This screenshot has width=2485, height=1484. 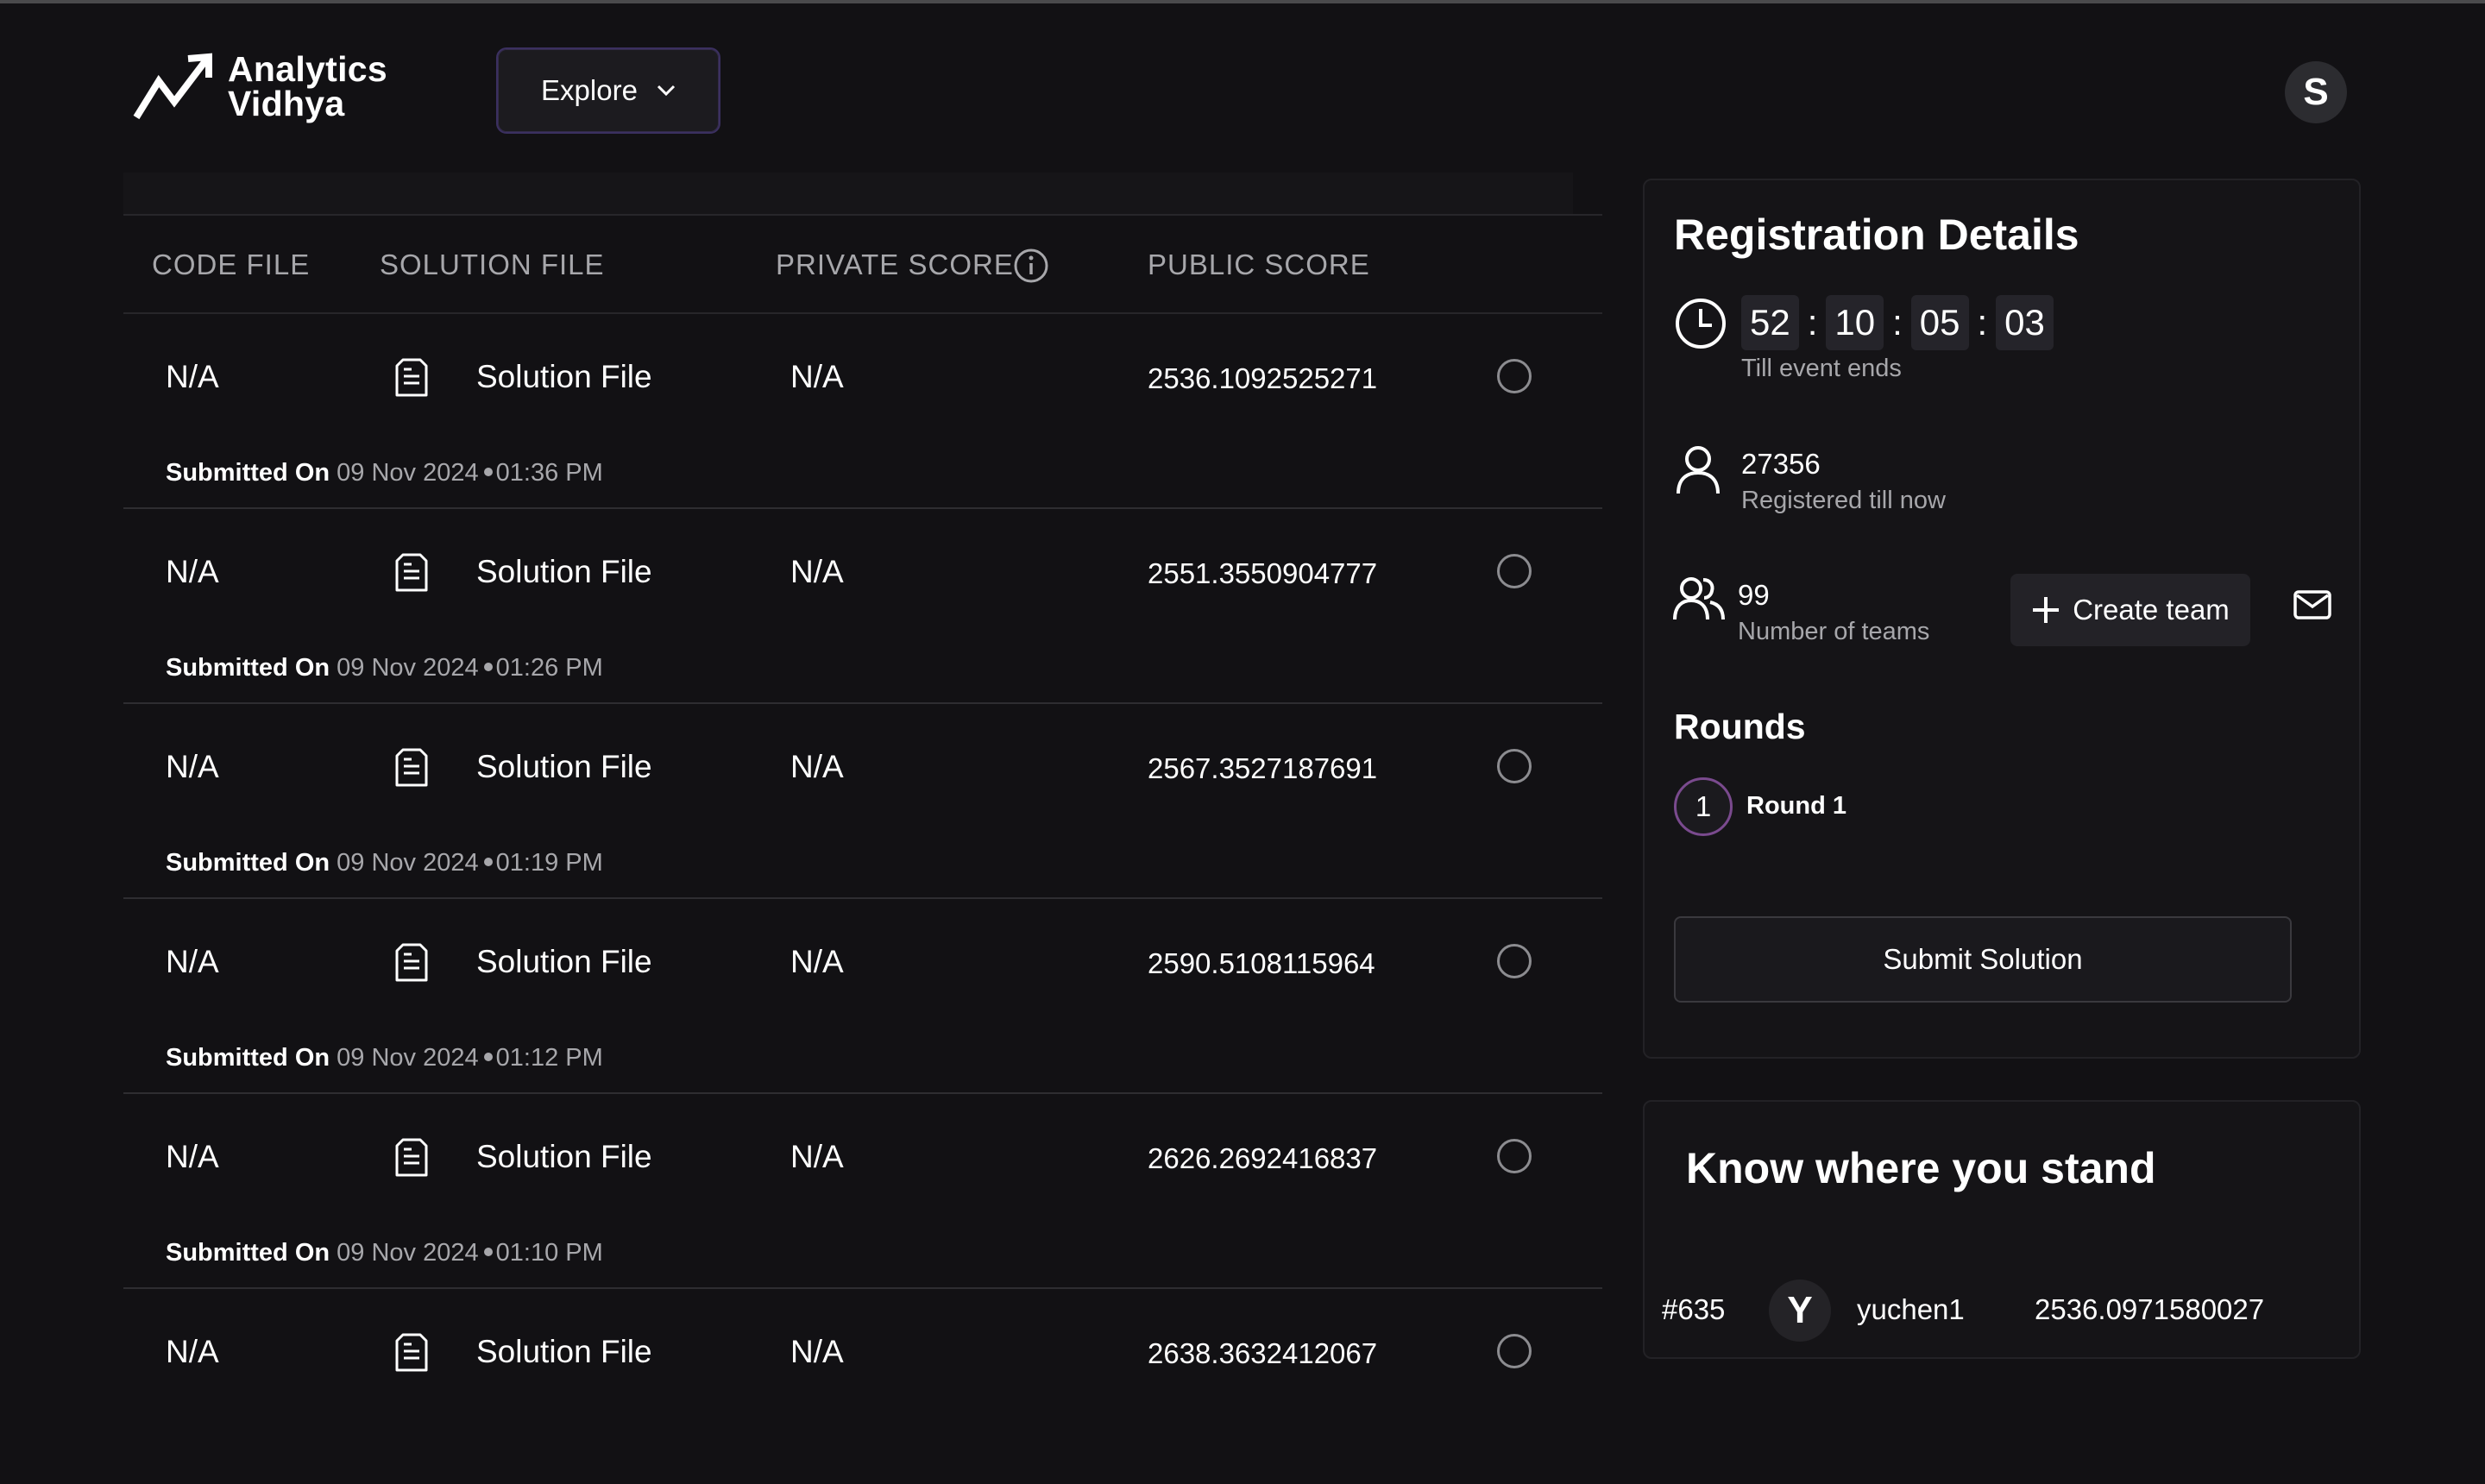 I want to click on team-icon, so click(x=1699, y=598).